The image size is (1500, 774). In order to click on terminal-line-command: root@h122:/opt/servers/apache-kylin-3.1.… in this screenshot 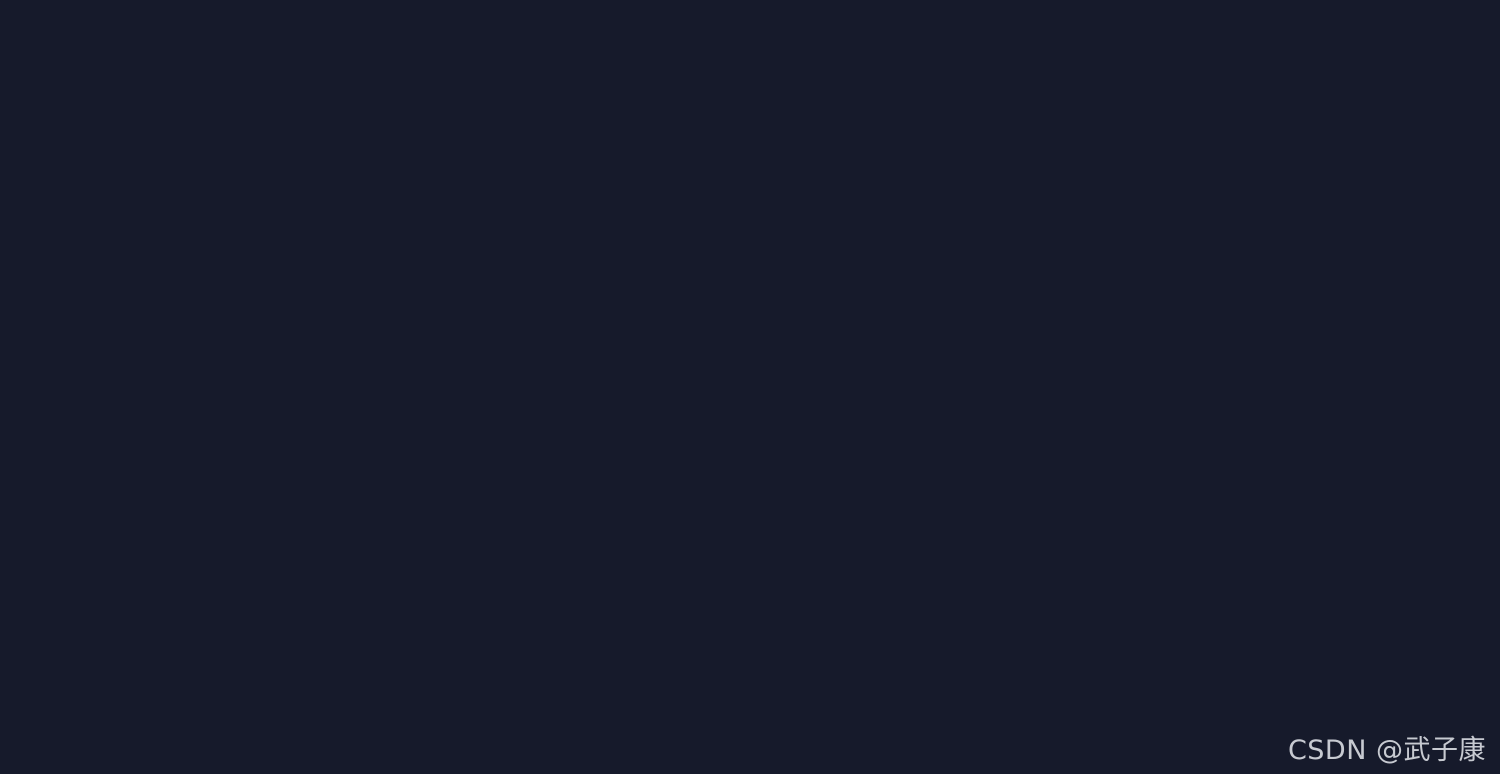, I will do `click(752, 120)`.